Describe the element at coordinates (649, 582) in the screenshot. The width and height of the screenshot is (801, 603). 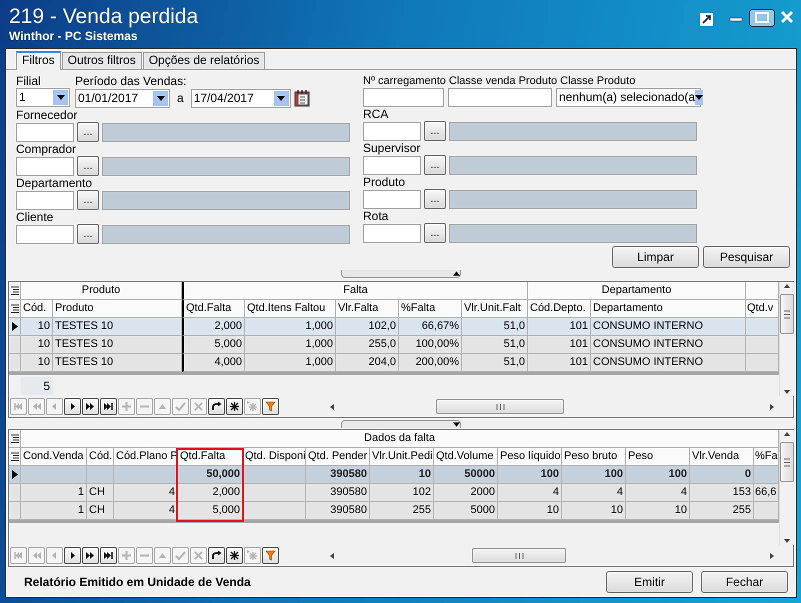
I see `footer-button: Emitir` at that location.